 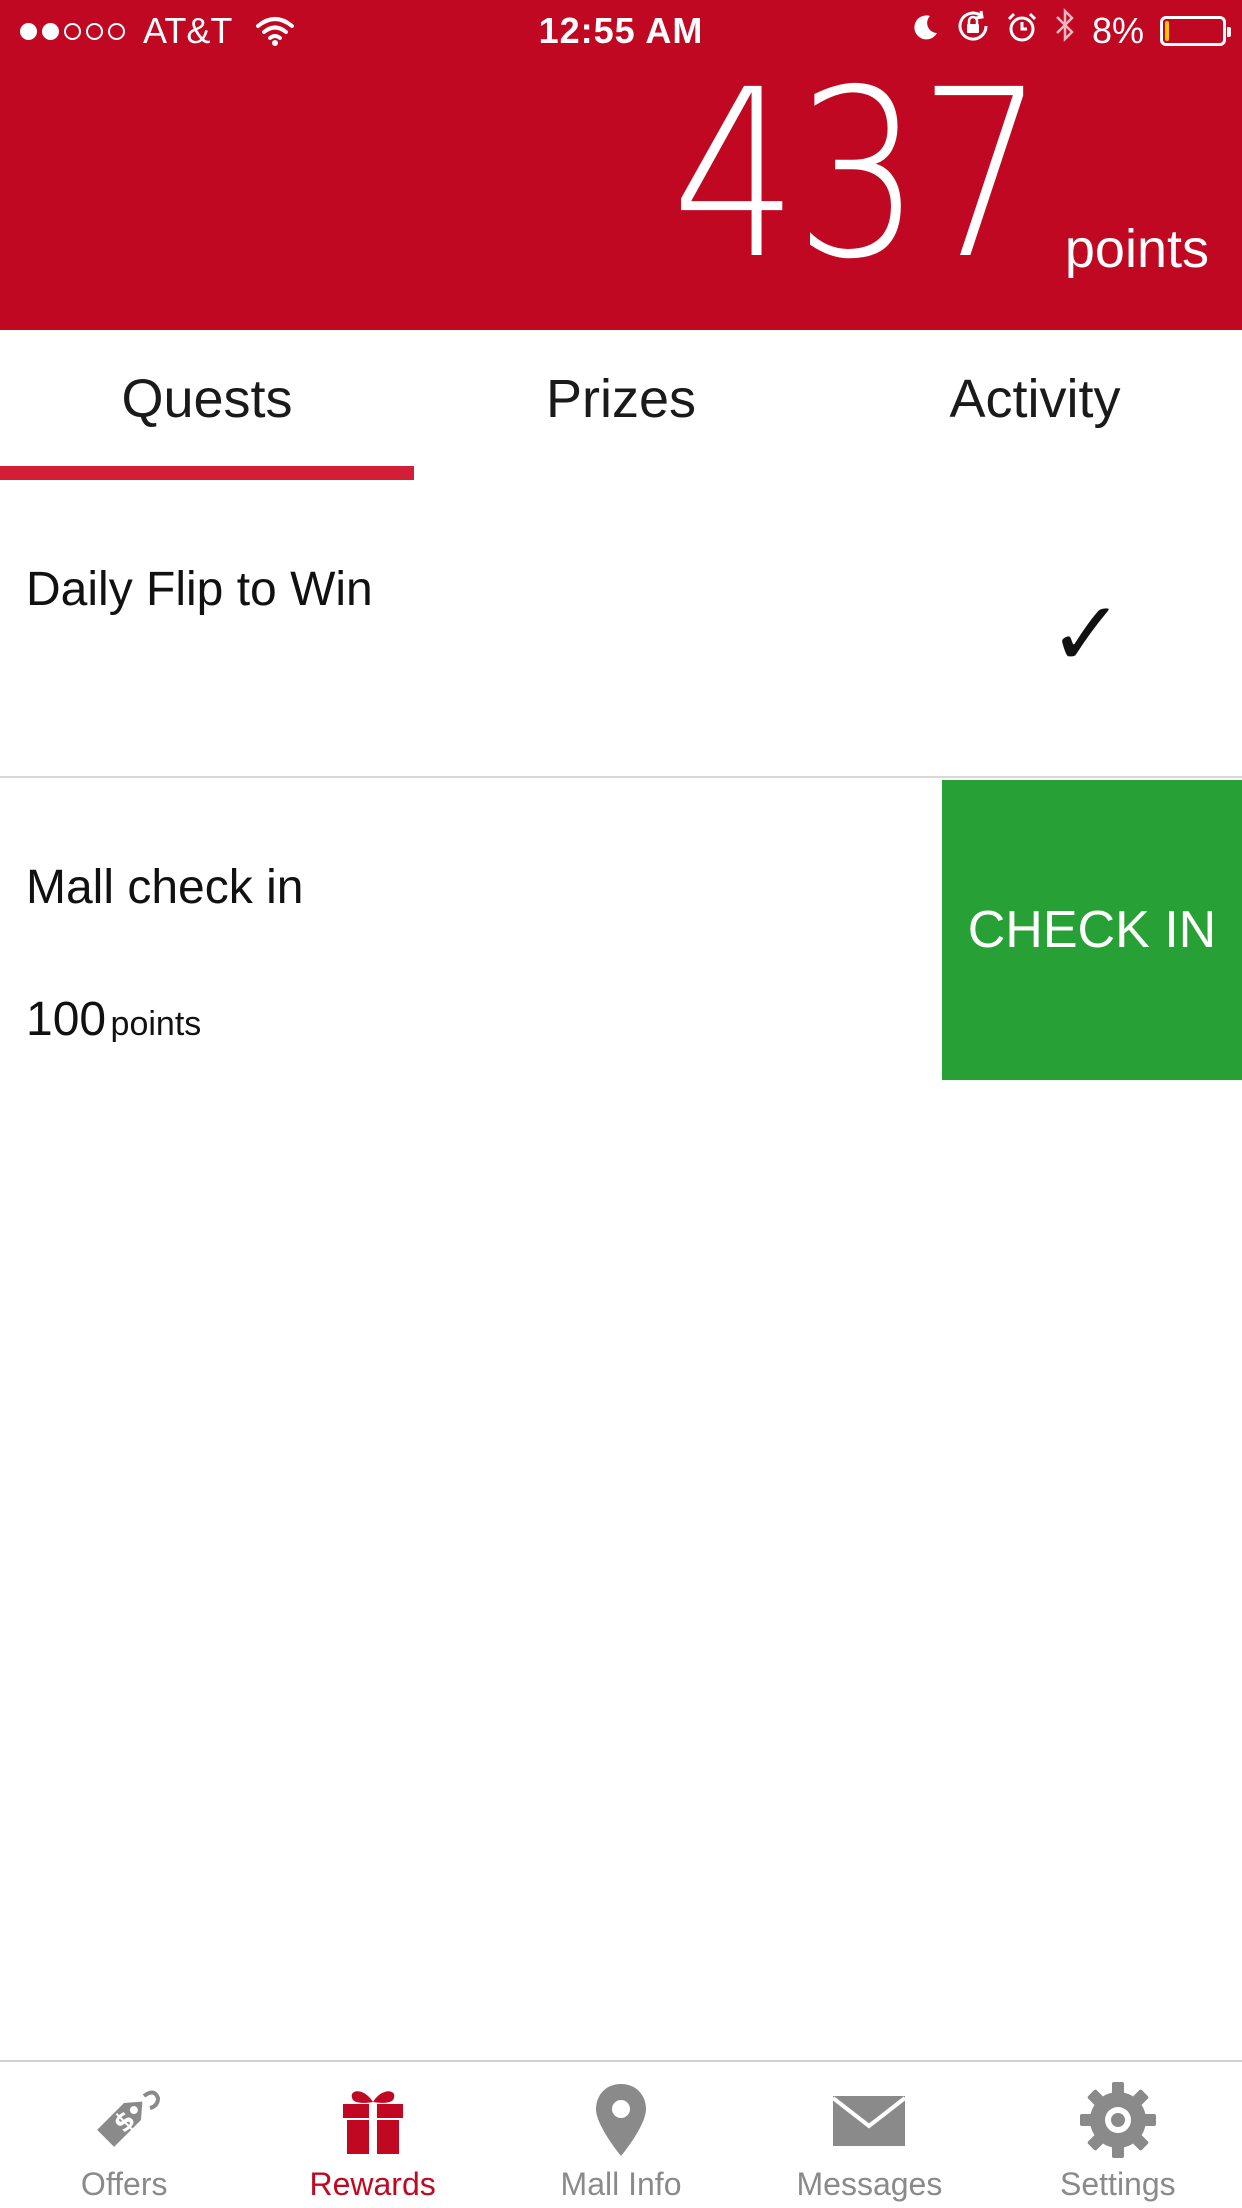 I want to click on tabbar-item-messages: Messages, so click(x=869, y=2135).